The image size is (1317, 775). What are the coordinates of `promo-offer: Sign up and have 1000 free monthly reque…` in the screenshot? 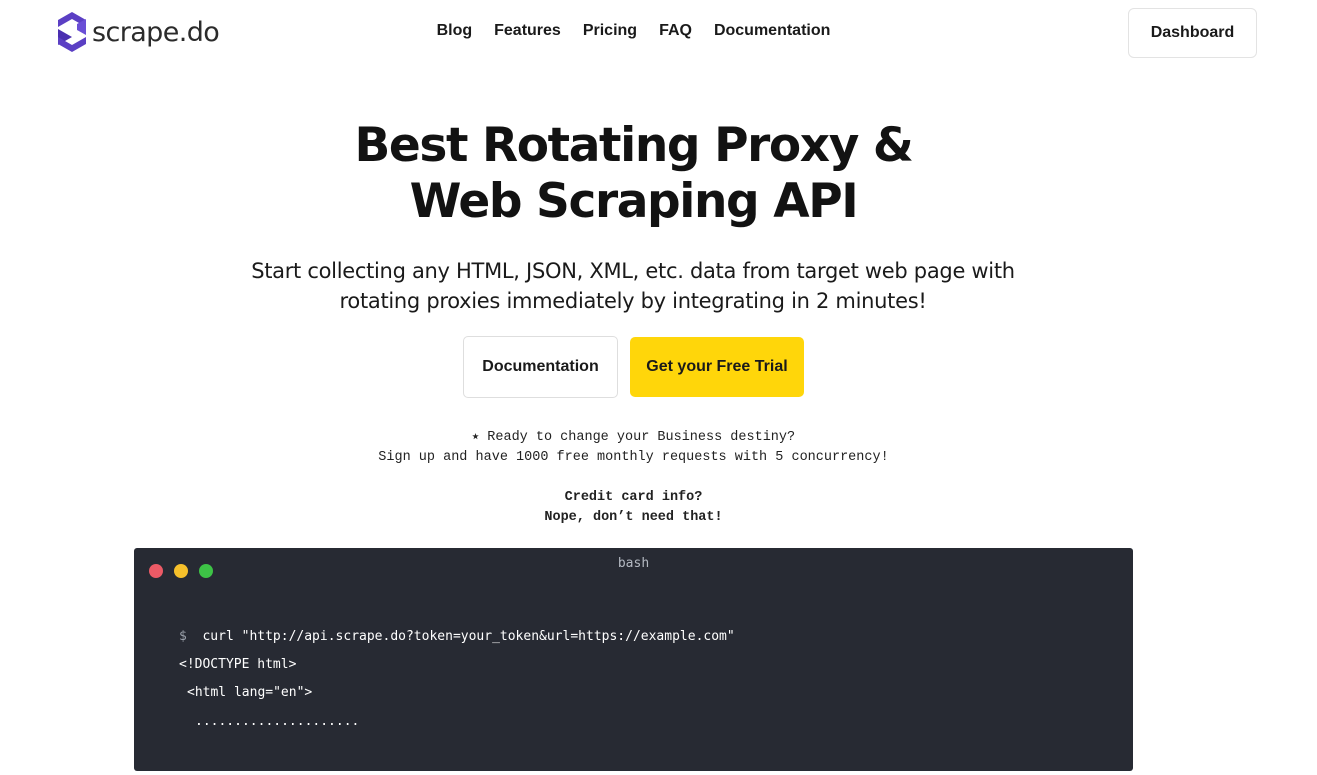 It's located at (633, 457).